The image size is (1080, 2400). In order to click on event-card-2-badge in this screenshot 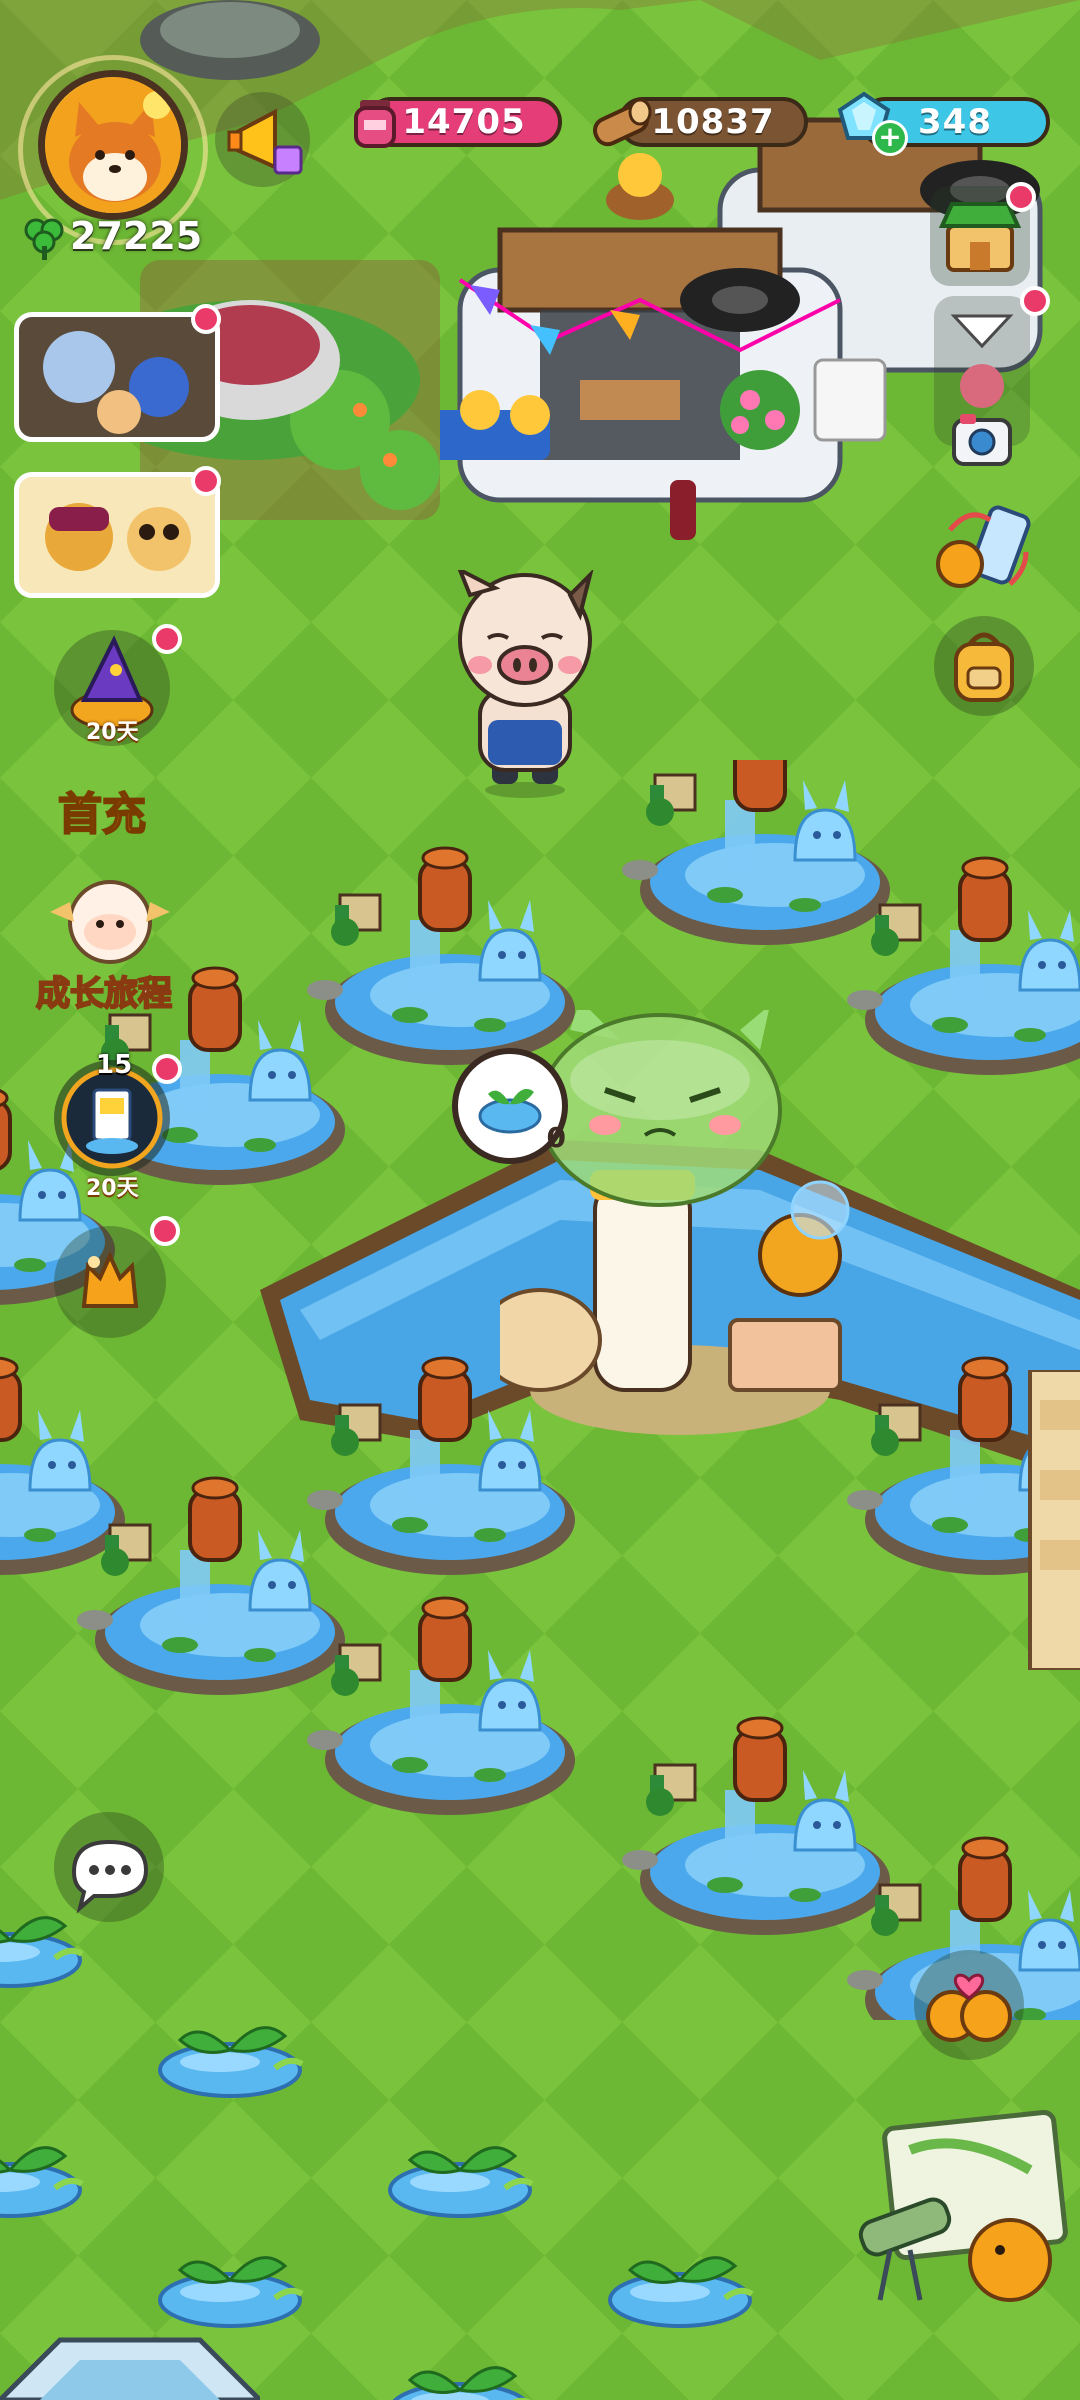, I will do `click(206, 481)`.